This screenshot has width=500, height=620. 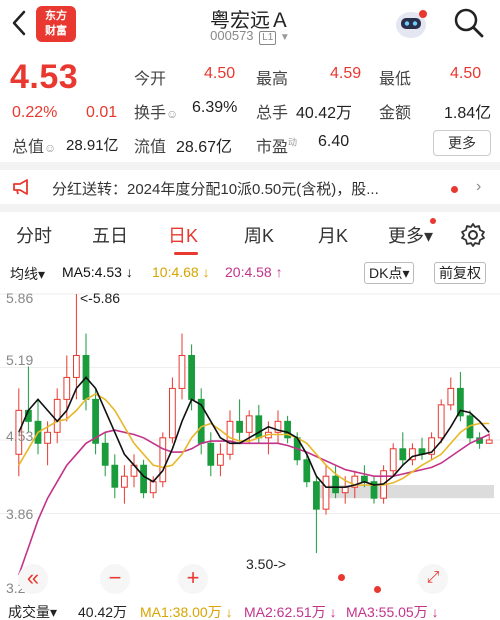 I want to click on ma-type-selector: 均线▾, so click(x=27, y=274).